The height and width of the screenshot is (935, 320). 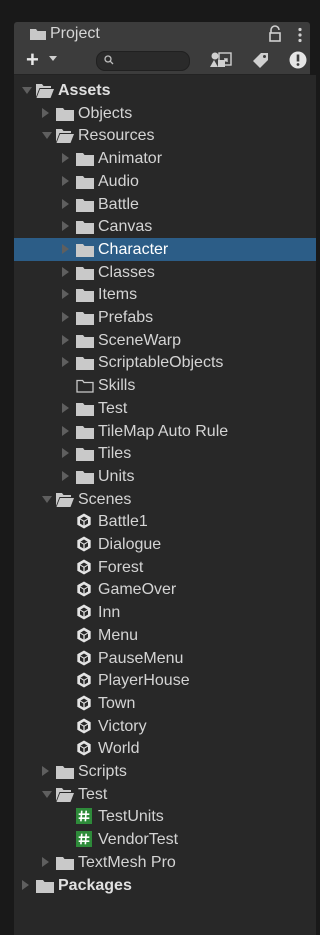 I want to click on tree-item-textmesh-pro: TextMesh Pro, so click(x=165, y=862).